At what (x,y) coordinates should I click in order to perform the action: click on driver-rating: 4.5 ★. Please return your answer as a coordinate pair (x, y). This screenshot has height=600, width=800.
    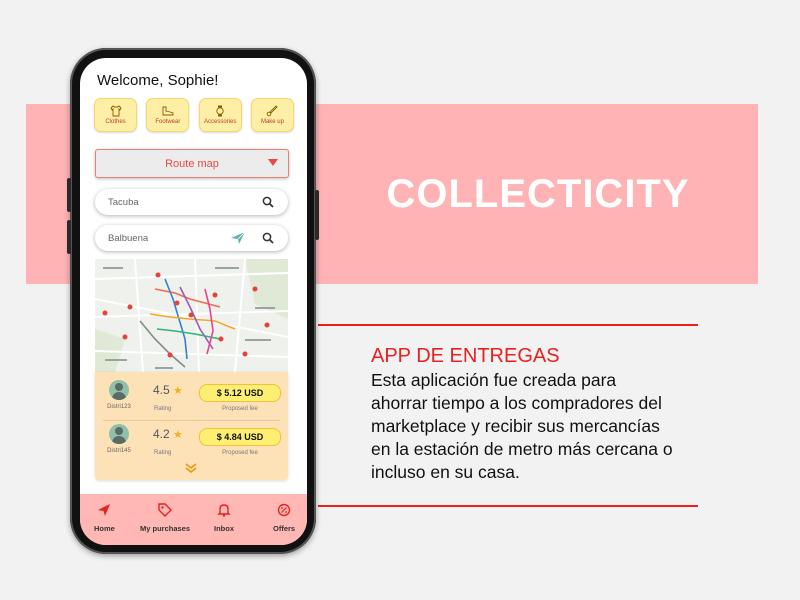
    Looking at the image, I should click on (168, 390).